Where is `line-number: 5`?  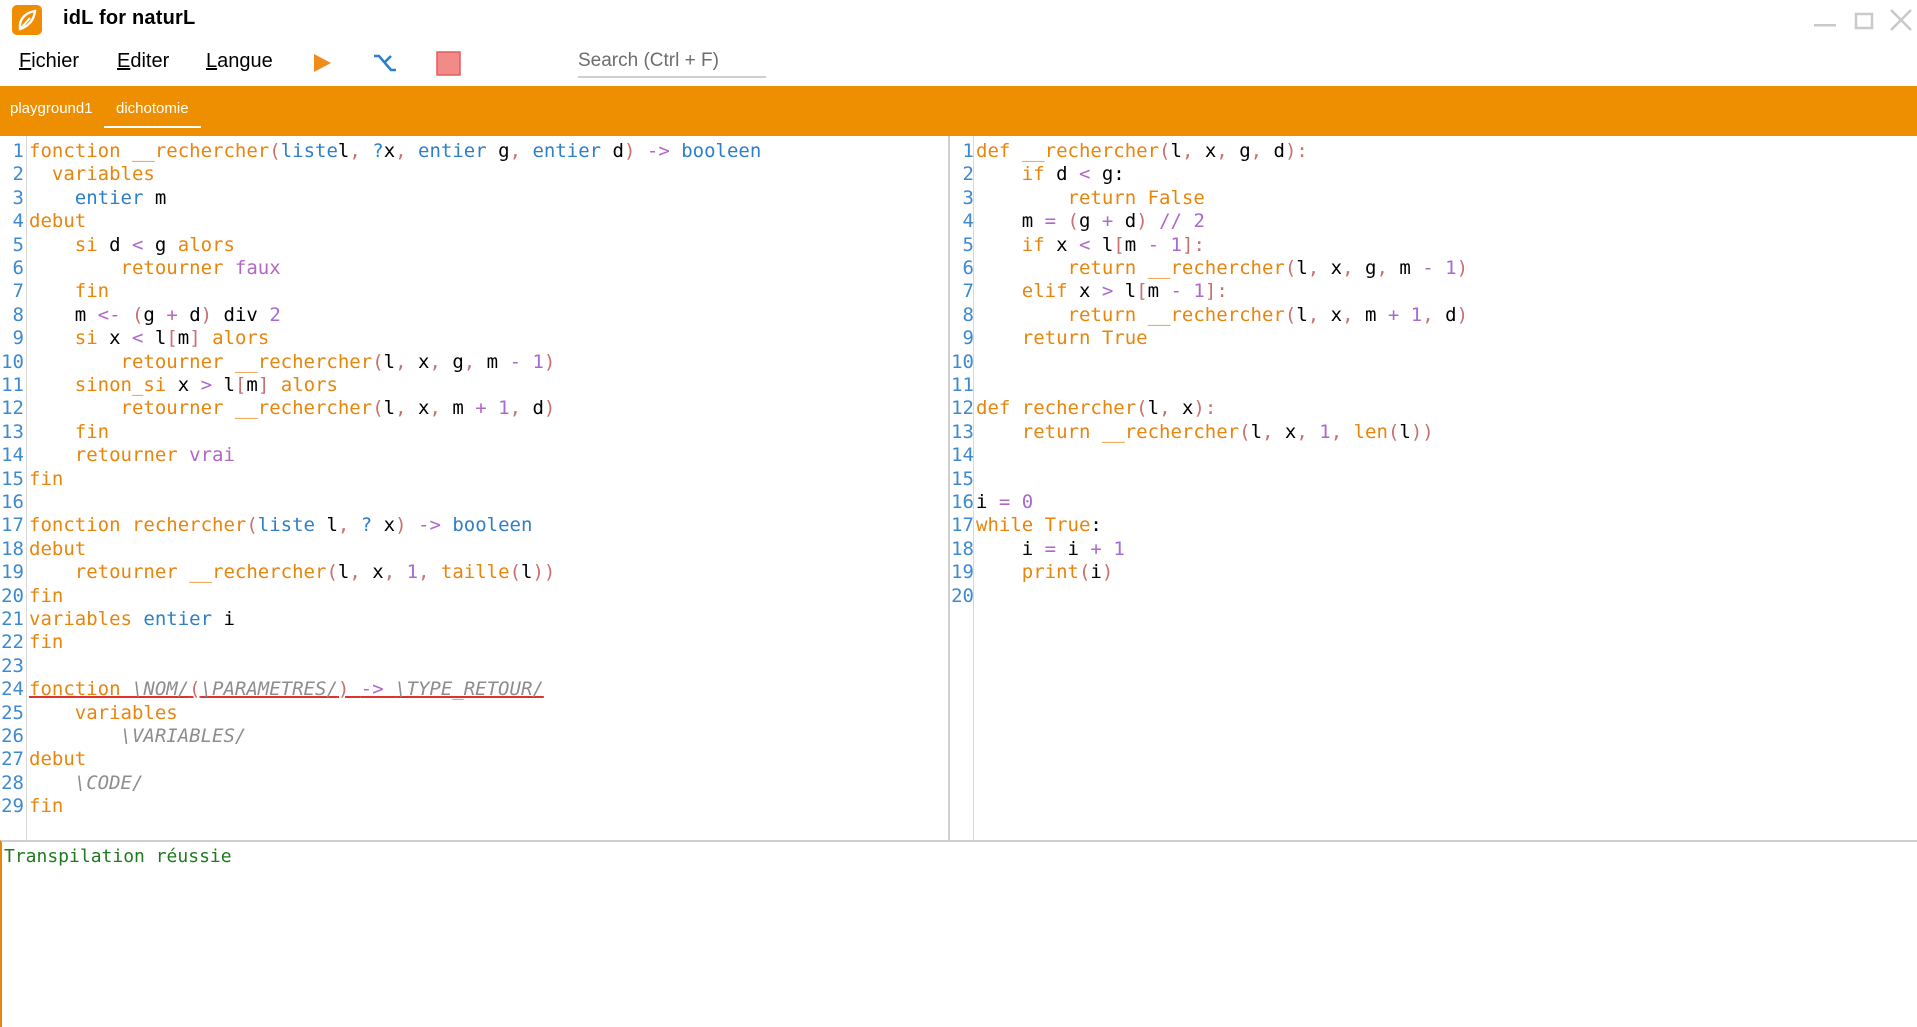
line-number: 5 is located at coordinates (968, 244).